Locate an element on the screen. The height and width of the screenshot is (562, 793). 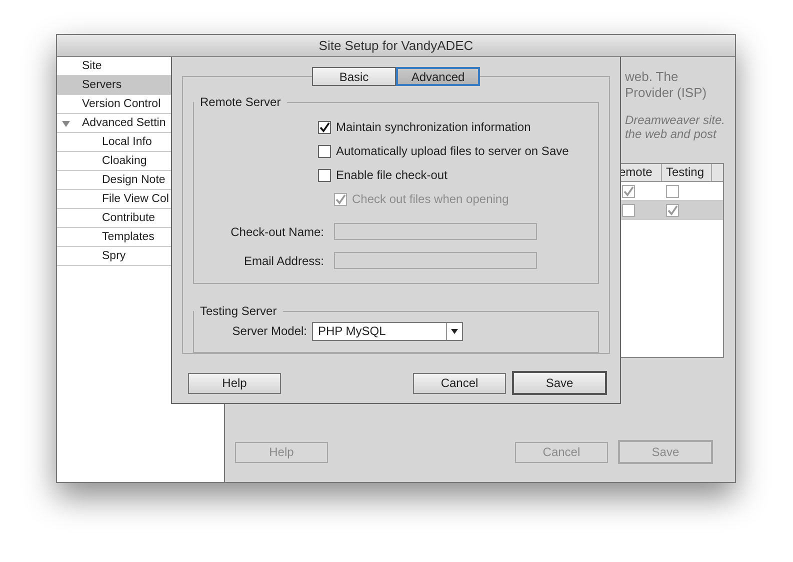
field-label: Server Model: is located at coordinates (269, 331).